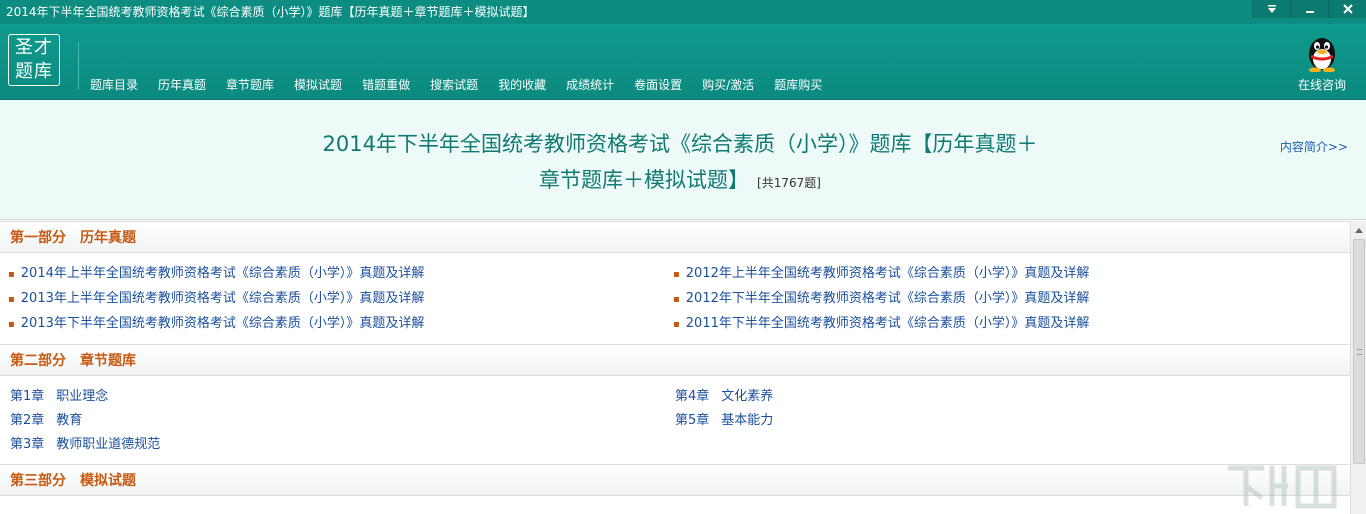  I want to click on section-header-past-exams: 第一部分 历年真题, so click(675, 237).